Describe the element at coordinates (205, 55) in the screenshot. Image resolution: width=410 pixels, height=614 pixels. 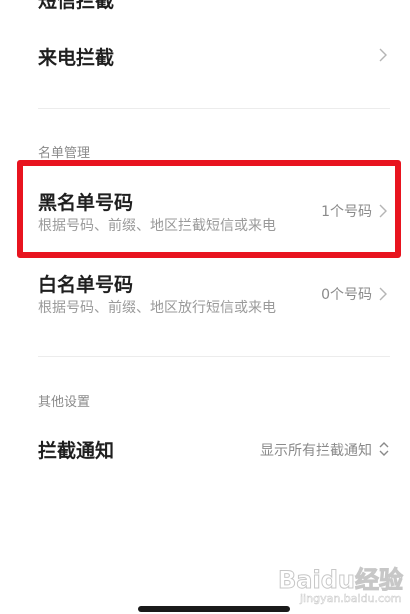
I see `call-block-row: 来电拦截` at that location.